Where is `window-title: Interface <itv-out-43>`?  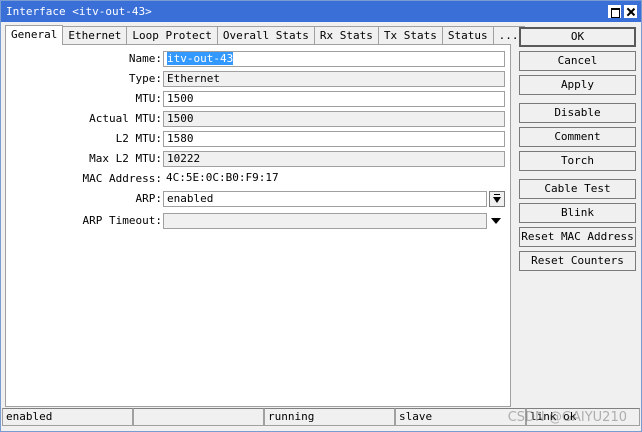
window-title: Interface <itv-out-43> is located at coordinates (79, 11).